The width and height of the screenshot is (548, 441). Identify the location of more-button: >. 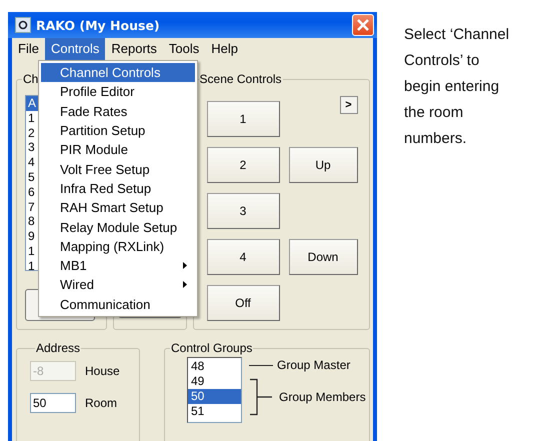
(349, 105).